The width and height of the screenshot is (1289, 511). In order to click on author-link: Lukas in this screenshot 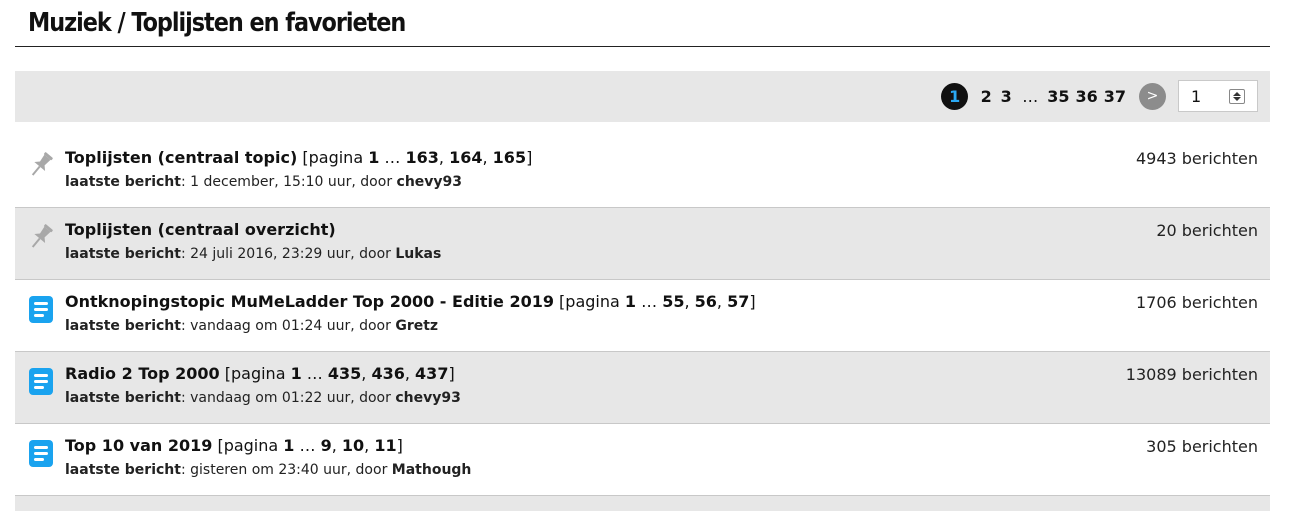, I will do `click(418, 254)`.